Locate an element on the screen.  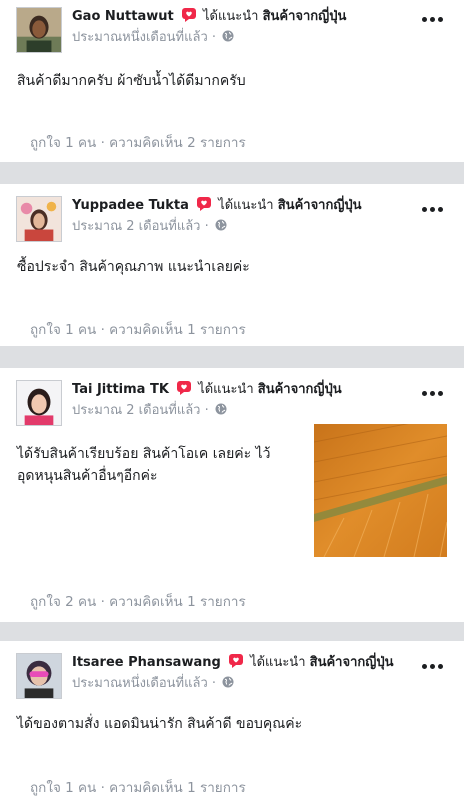
post-body-line: อุดหนุนสินค้าอื่นๆอีกค่ะ is located at coordinates (87, 476).